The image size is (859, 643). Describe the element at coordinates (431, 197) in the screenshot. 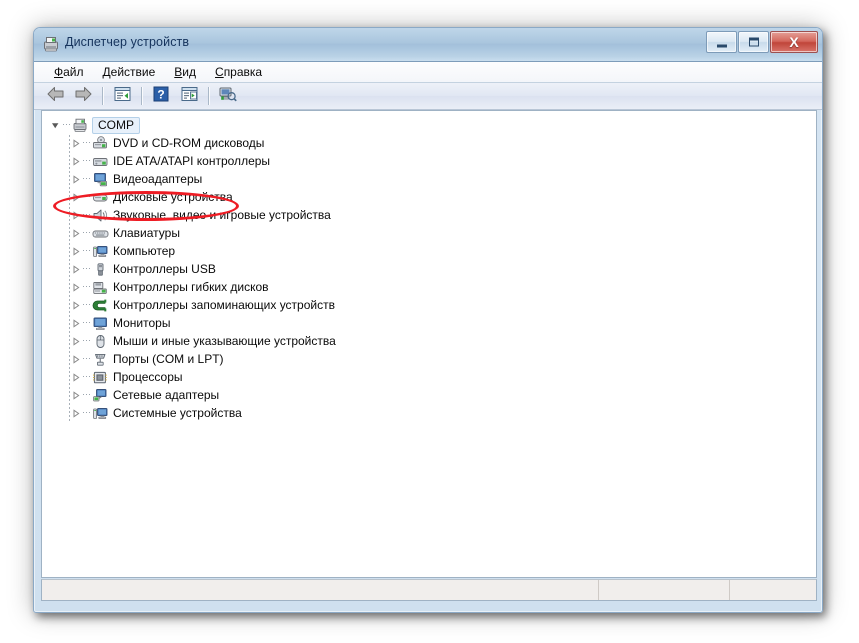

I see `tree-item-disk-drives: Дисковые устройства` at that location.